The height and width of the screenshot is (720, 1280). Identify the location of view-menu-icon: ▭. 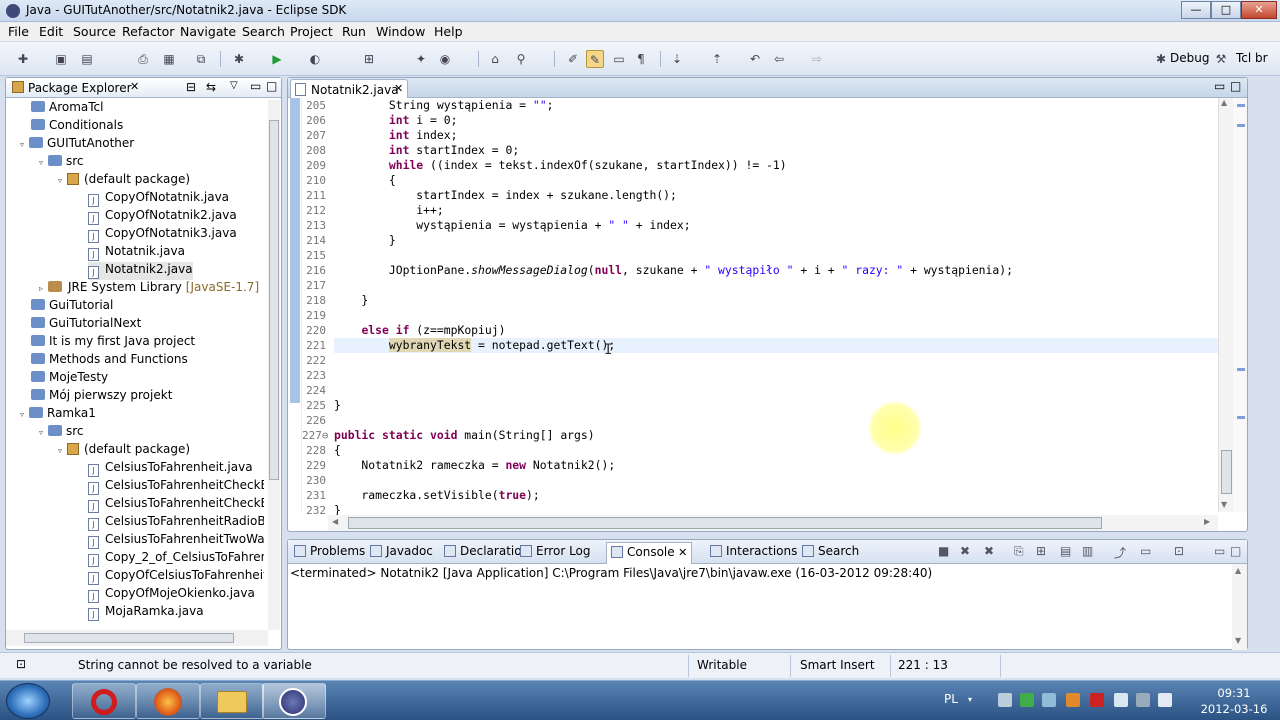
(1145, 551).